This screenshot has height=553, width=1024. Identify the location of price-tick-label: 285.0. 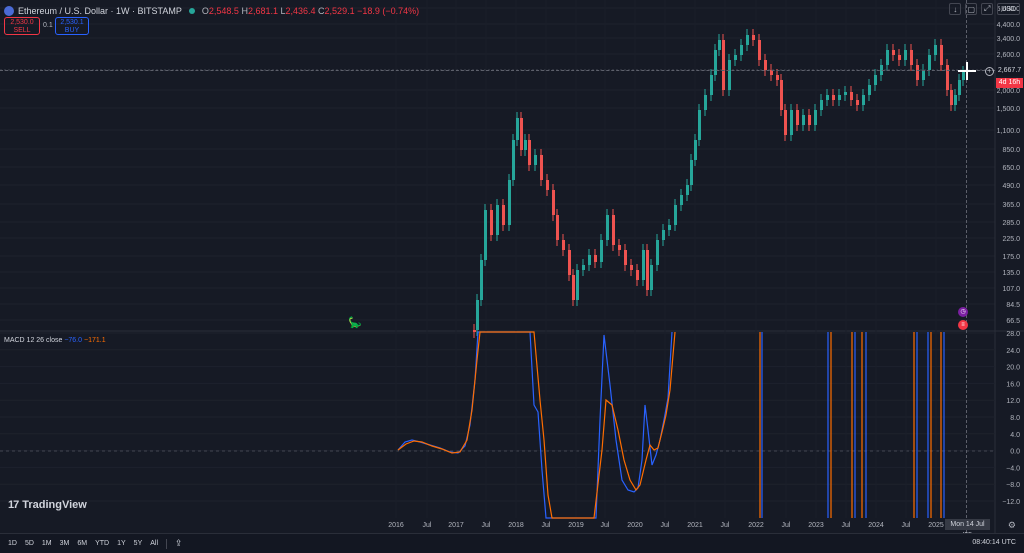
(1011, 223).